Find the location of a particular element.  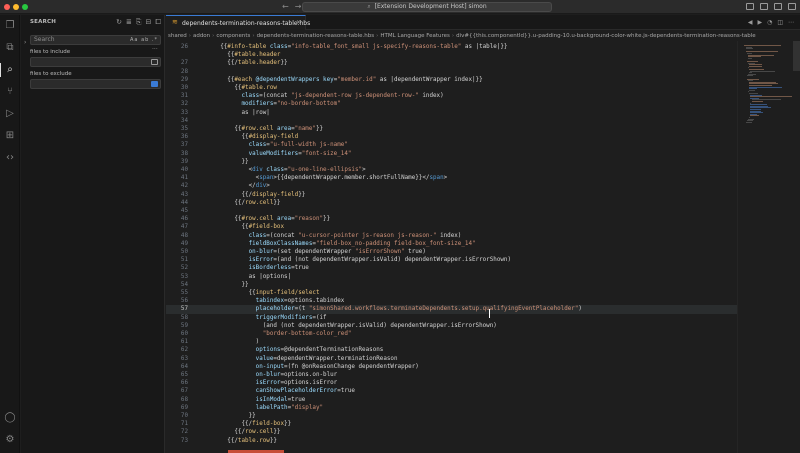

use-exclude-settings-icon is located at coordinates (154, 84).